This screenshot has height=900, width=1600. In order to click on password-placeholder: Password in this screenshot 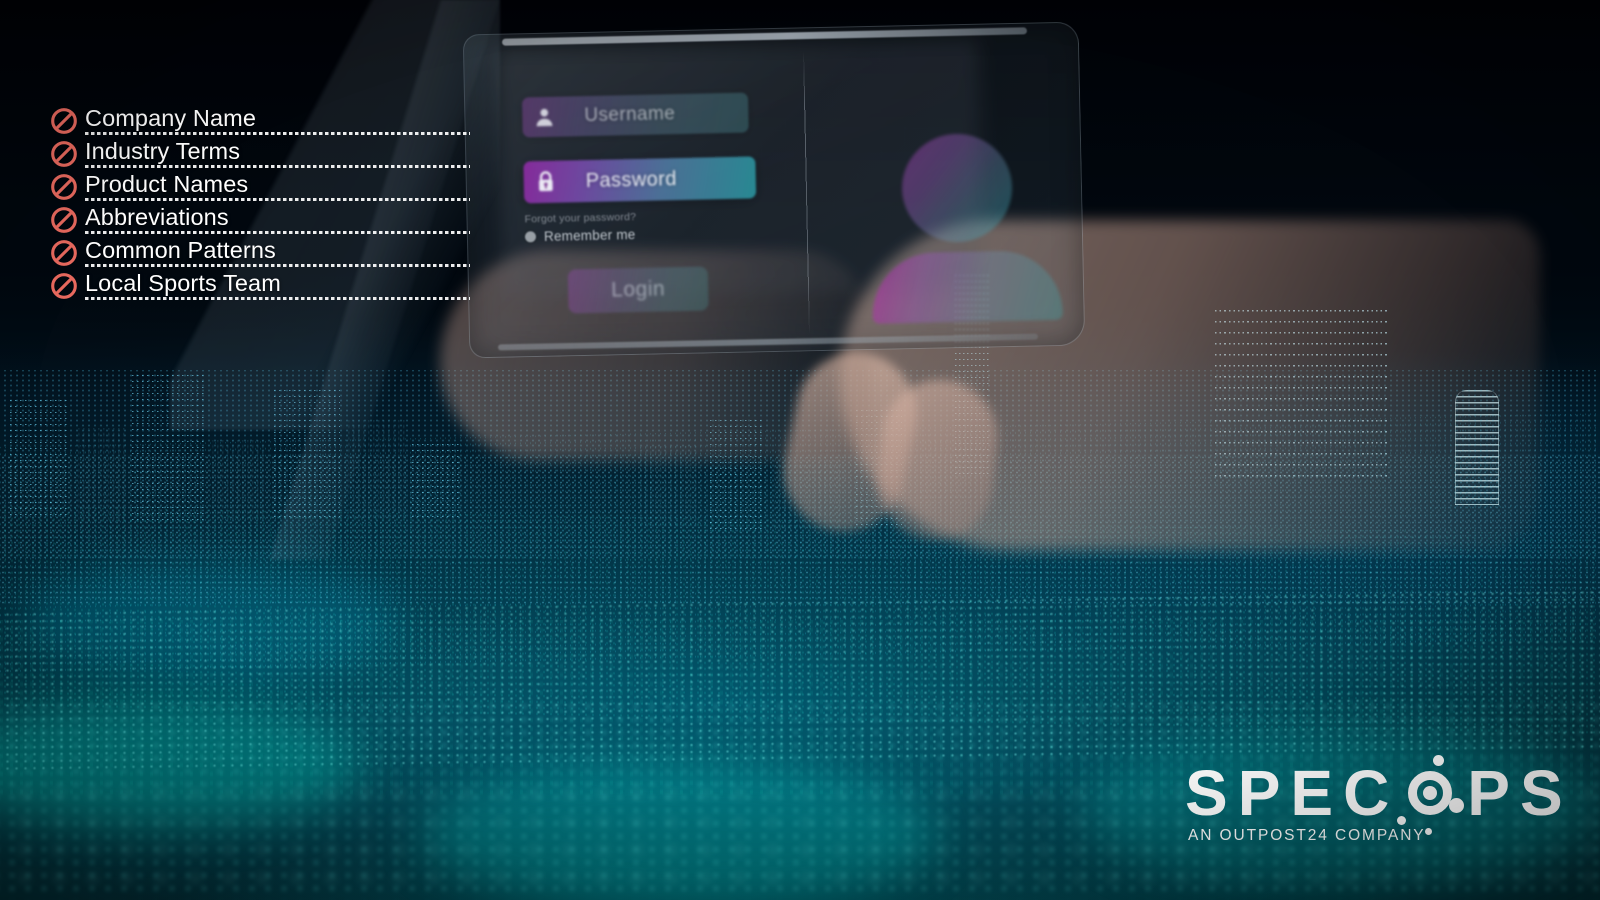, I will do `click(631, 179)`.